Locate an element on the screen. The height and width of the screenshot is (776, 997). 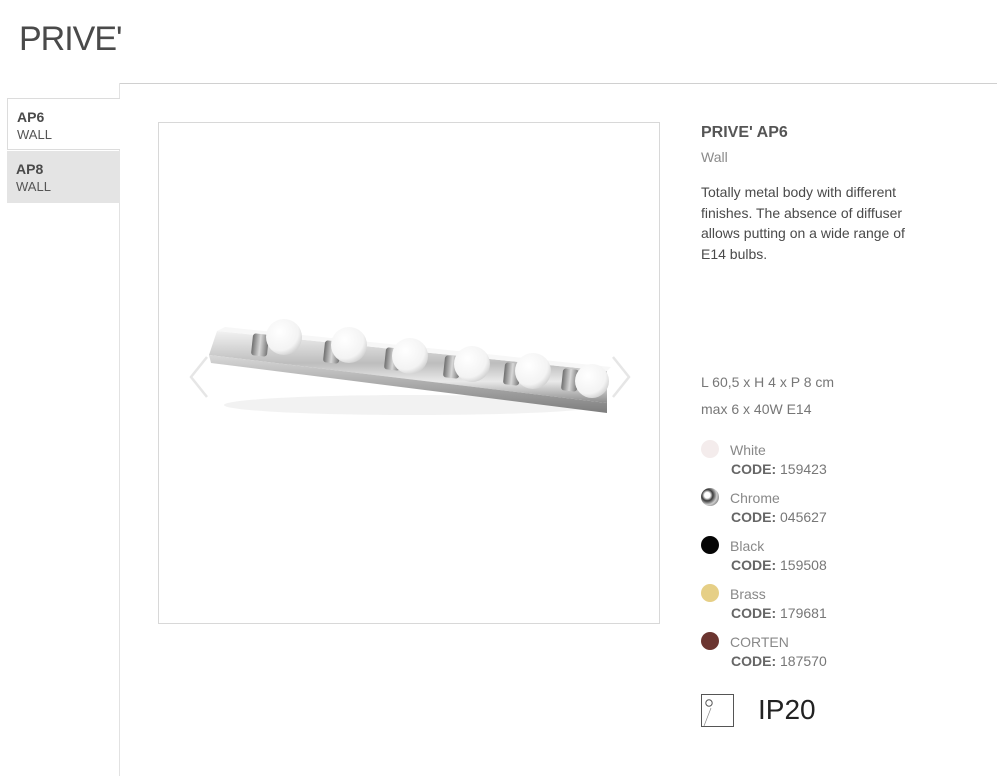
chevron-left-icon is located at coordinates (198, 377).